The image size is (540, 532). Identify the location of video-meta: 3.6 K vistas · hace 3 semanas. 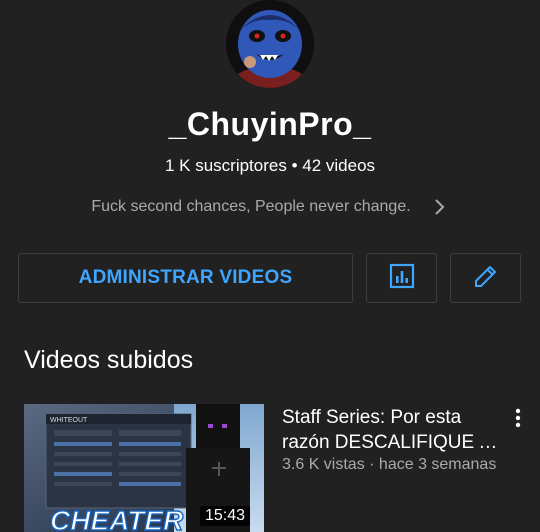
(389, 464).